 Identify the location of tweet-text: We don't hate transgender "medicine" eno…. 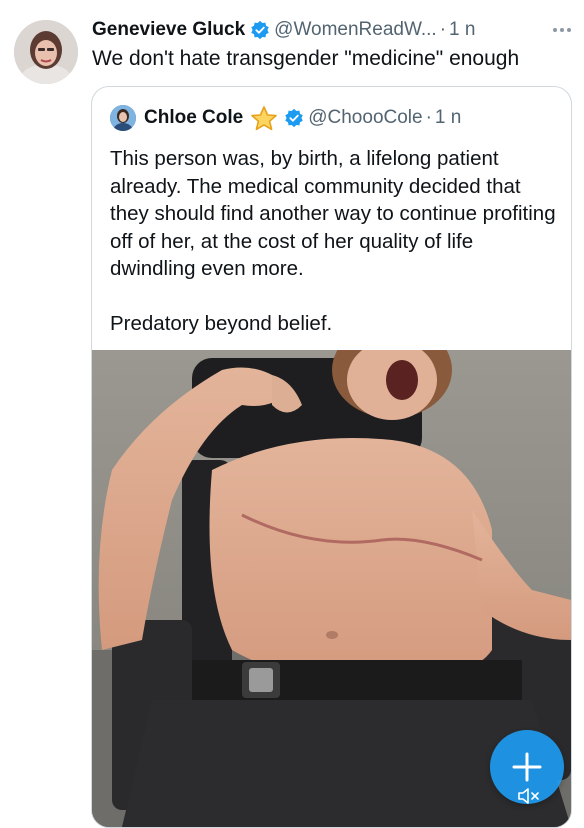
(306, 58).